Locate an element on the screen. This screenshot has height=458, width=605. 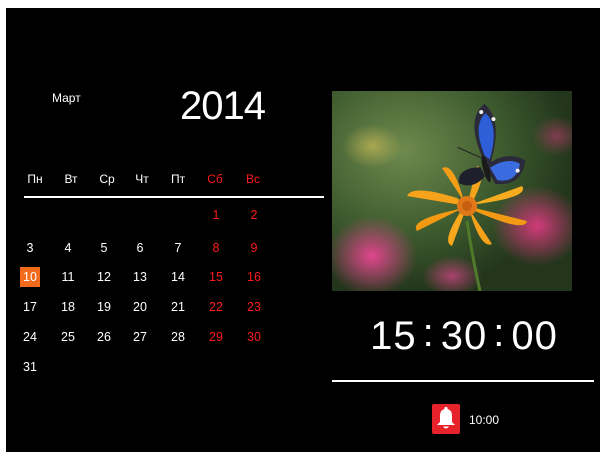
weekday-label: Вт is located at coordinates (71, 179).